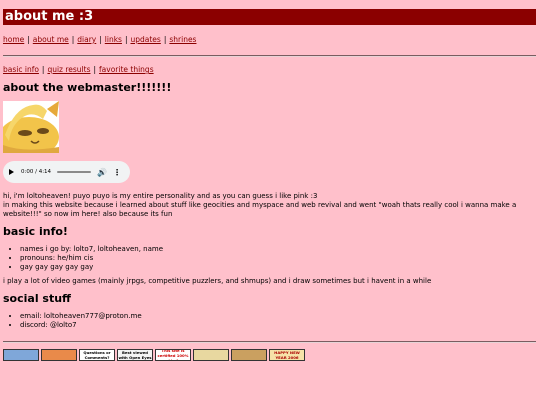  I want to click on more-options-icon: ⋮, so click(117, 172).